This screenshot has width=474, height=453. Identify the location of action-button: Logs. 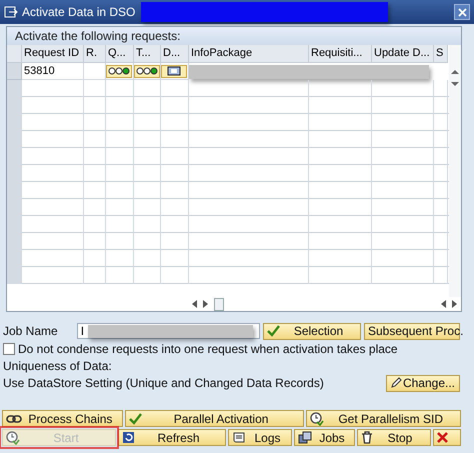
(260, 437).